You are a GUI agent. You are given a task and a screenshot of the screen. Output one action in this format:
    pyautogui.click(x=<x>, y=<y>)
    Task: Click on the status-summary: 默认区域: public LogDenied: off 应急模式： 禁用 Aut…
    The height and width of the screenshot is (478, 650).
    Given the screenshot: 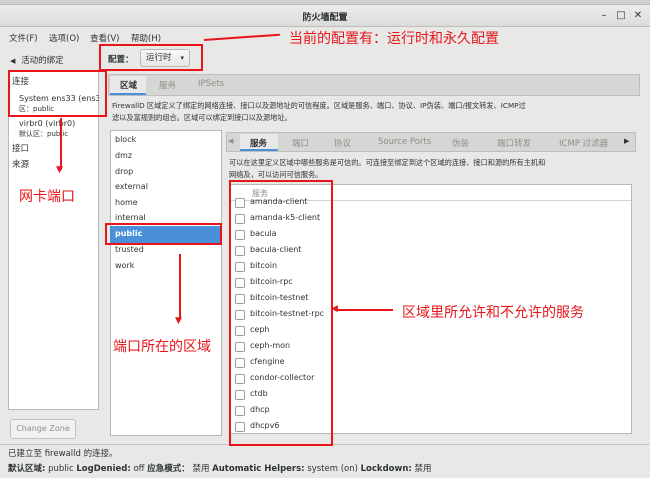 What is the action you would take?
    pyautogui.click(x=220, y=468)
    